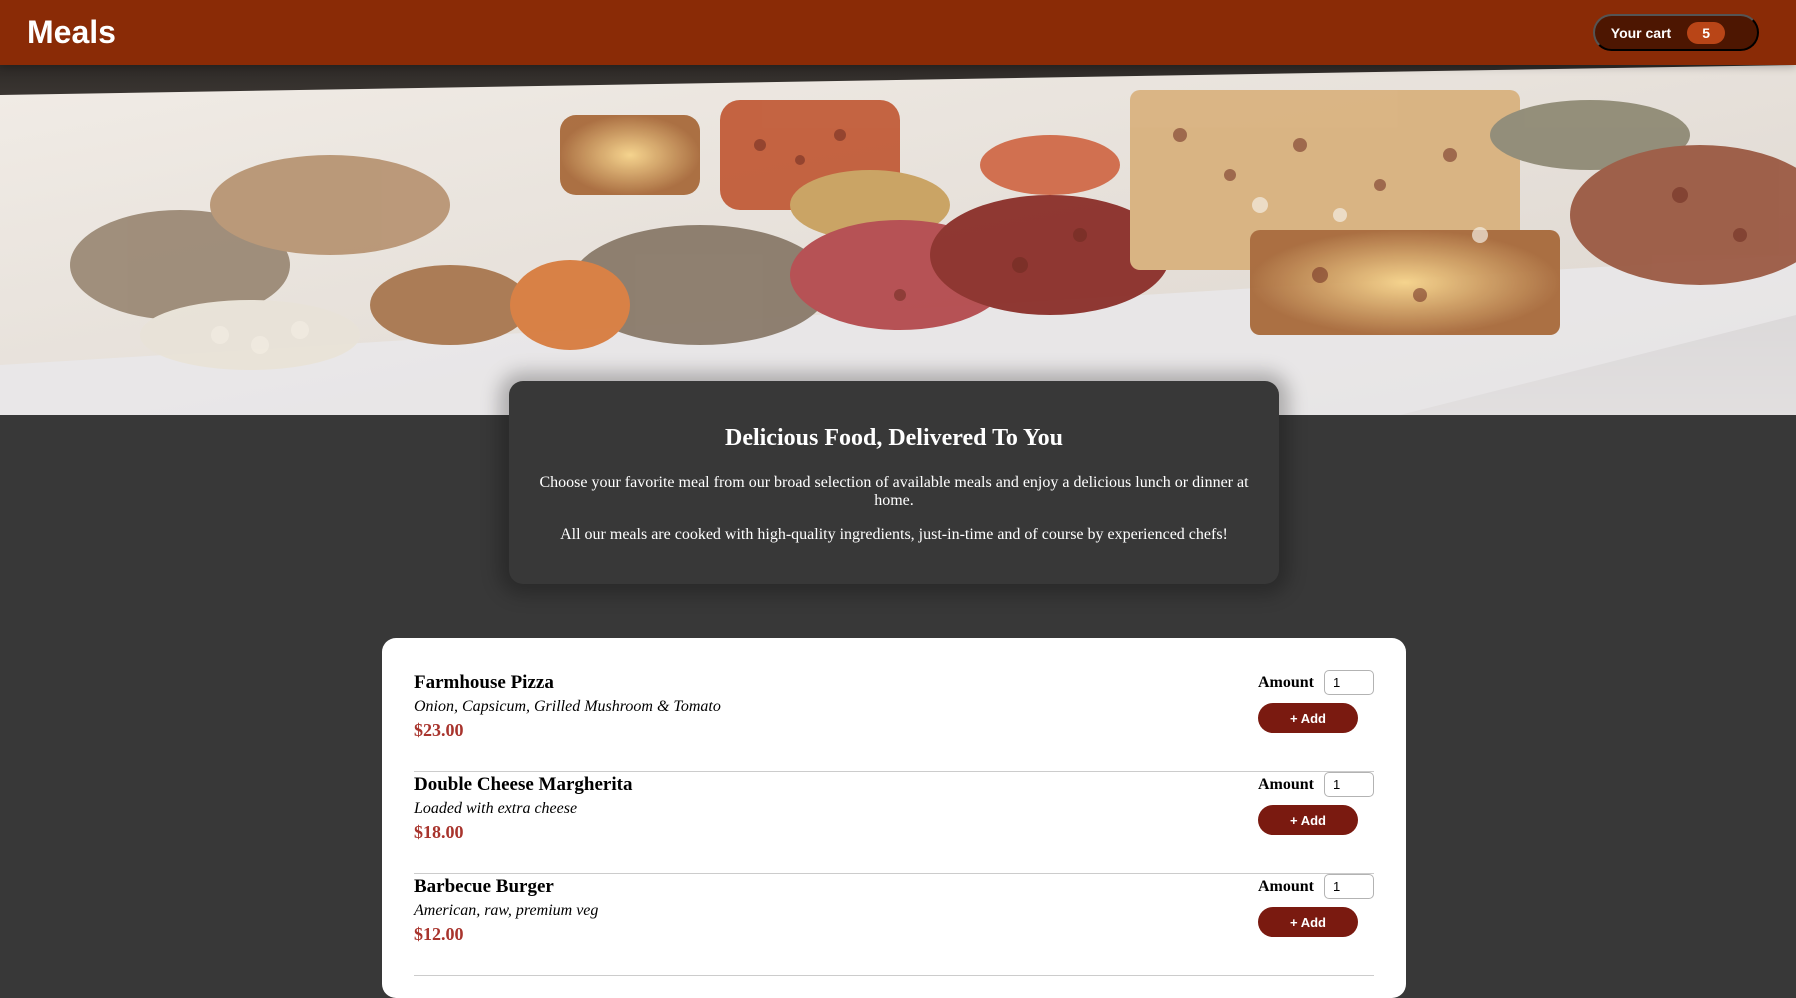 The height and width of the screenshot is (998, 1796). What do you see at coordinates (439, 730) in the screenshot?
I see `meal-price: $23.00` at bounding box center [439, 730].